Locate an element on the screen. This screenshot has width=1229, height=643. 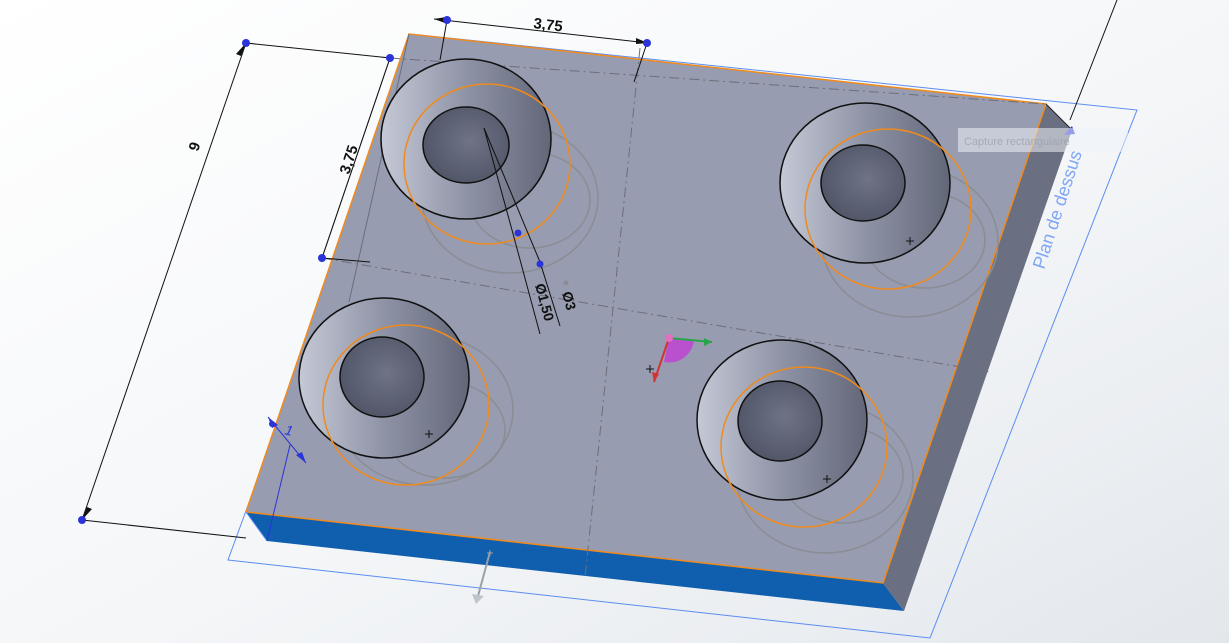
dimension-top-width-value: 3,75 is located at coordinates (548, 25).